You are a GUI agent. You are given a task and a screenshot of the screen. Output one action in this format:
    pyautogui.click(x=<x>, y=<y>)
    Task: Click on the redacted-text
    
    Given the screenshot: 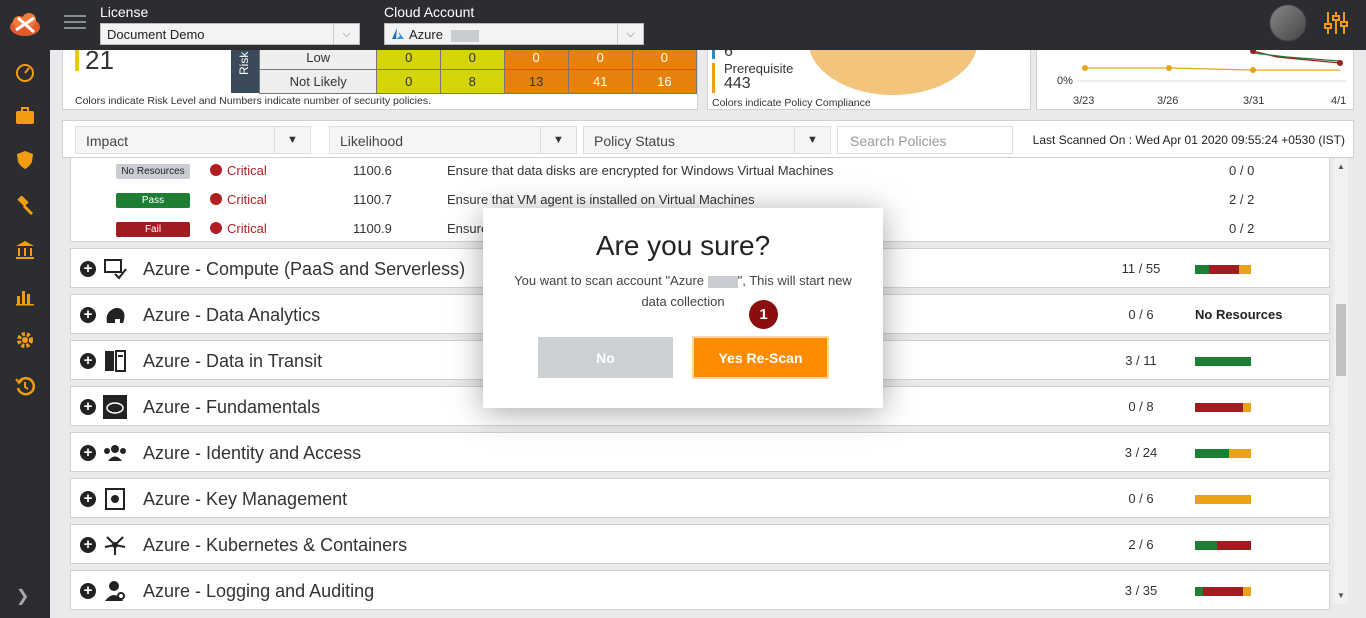 What is the action you would take?
    pyautogui.click(x=722, y=281)
    